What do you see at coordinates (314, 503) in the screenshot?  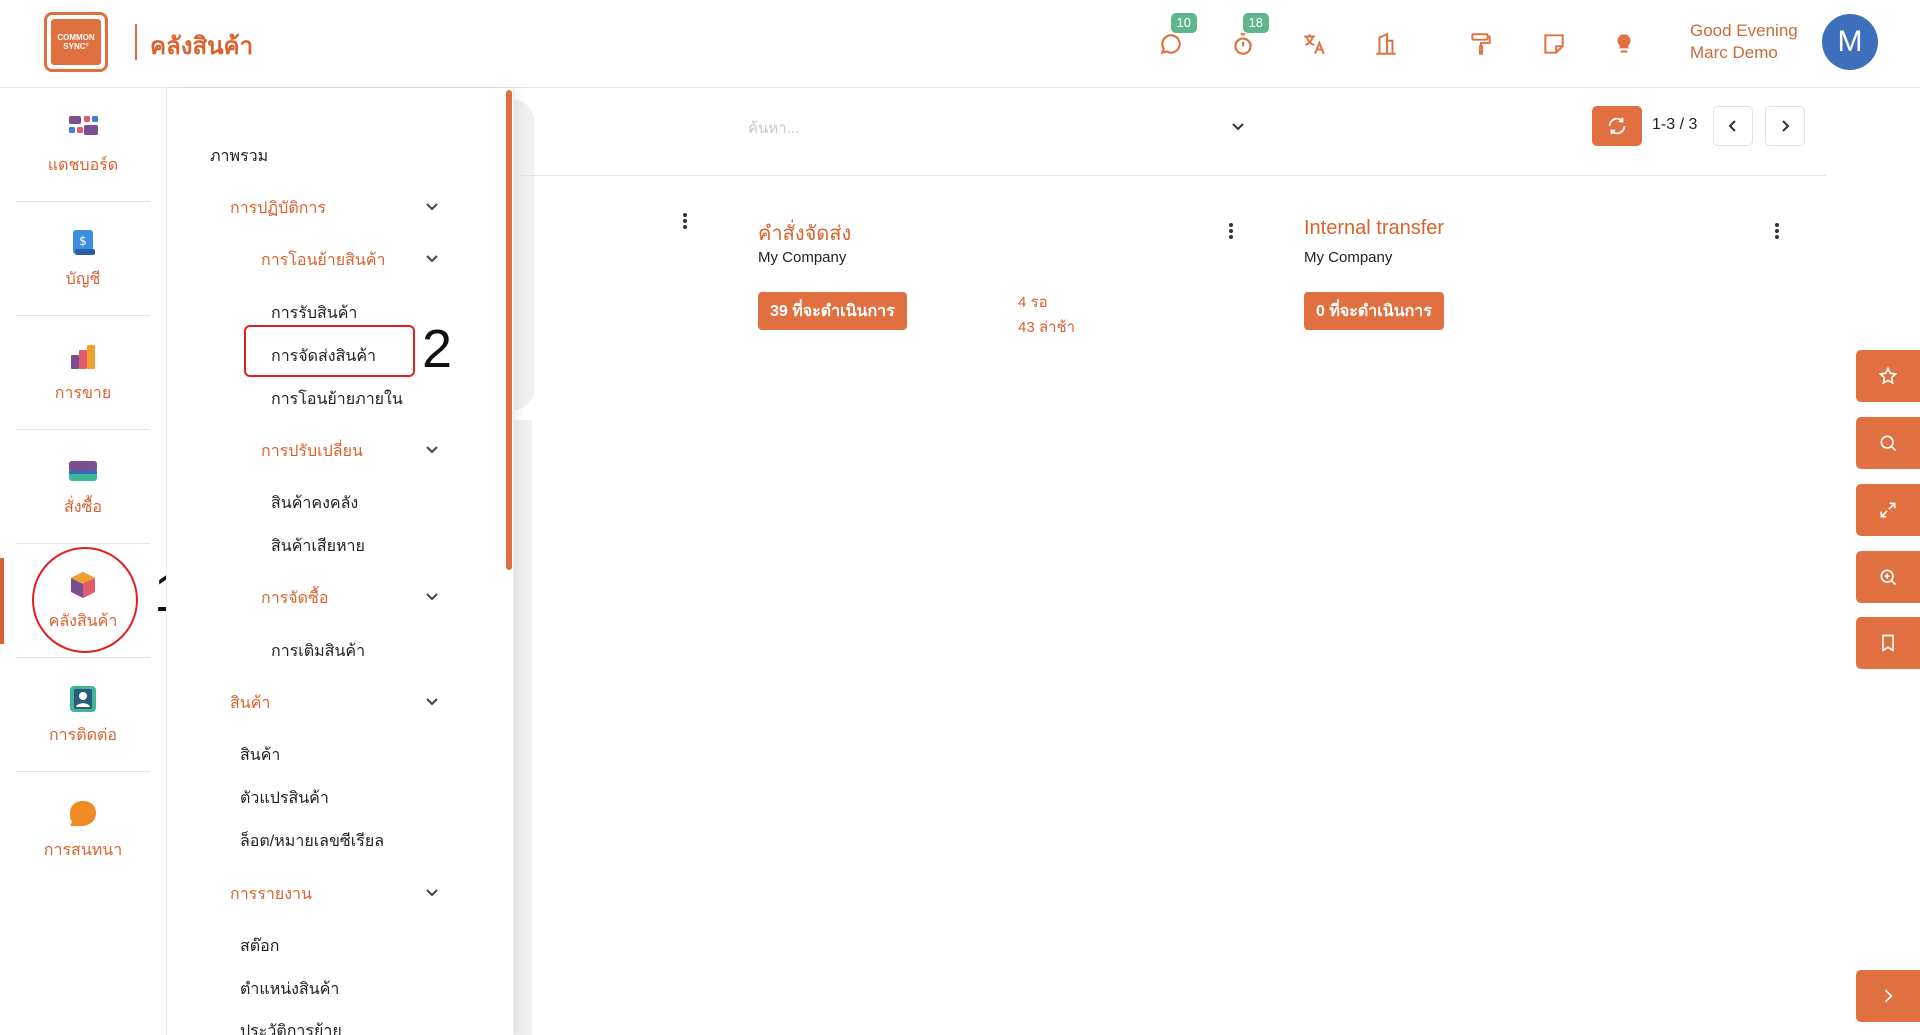 I see `menu-physical-inventory: สินค้าคงคลัง` at bounding box center [314, 503].